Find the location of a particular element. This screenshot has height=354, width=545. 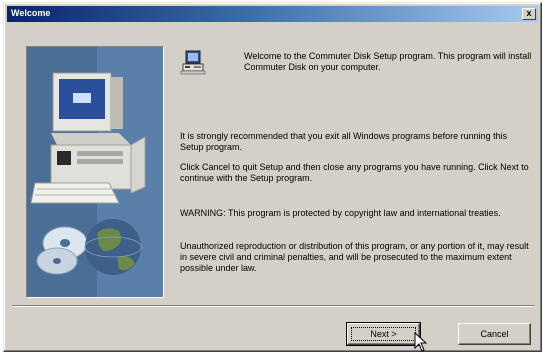

next-button-label: Next > is located at coordinates (383, 334).